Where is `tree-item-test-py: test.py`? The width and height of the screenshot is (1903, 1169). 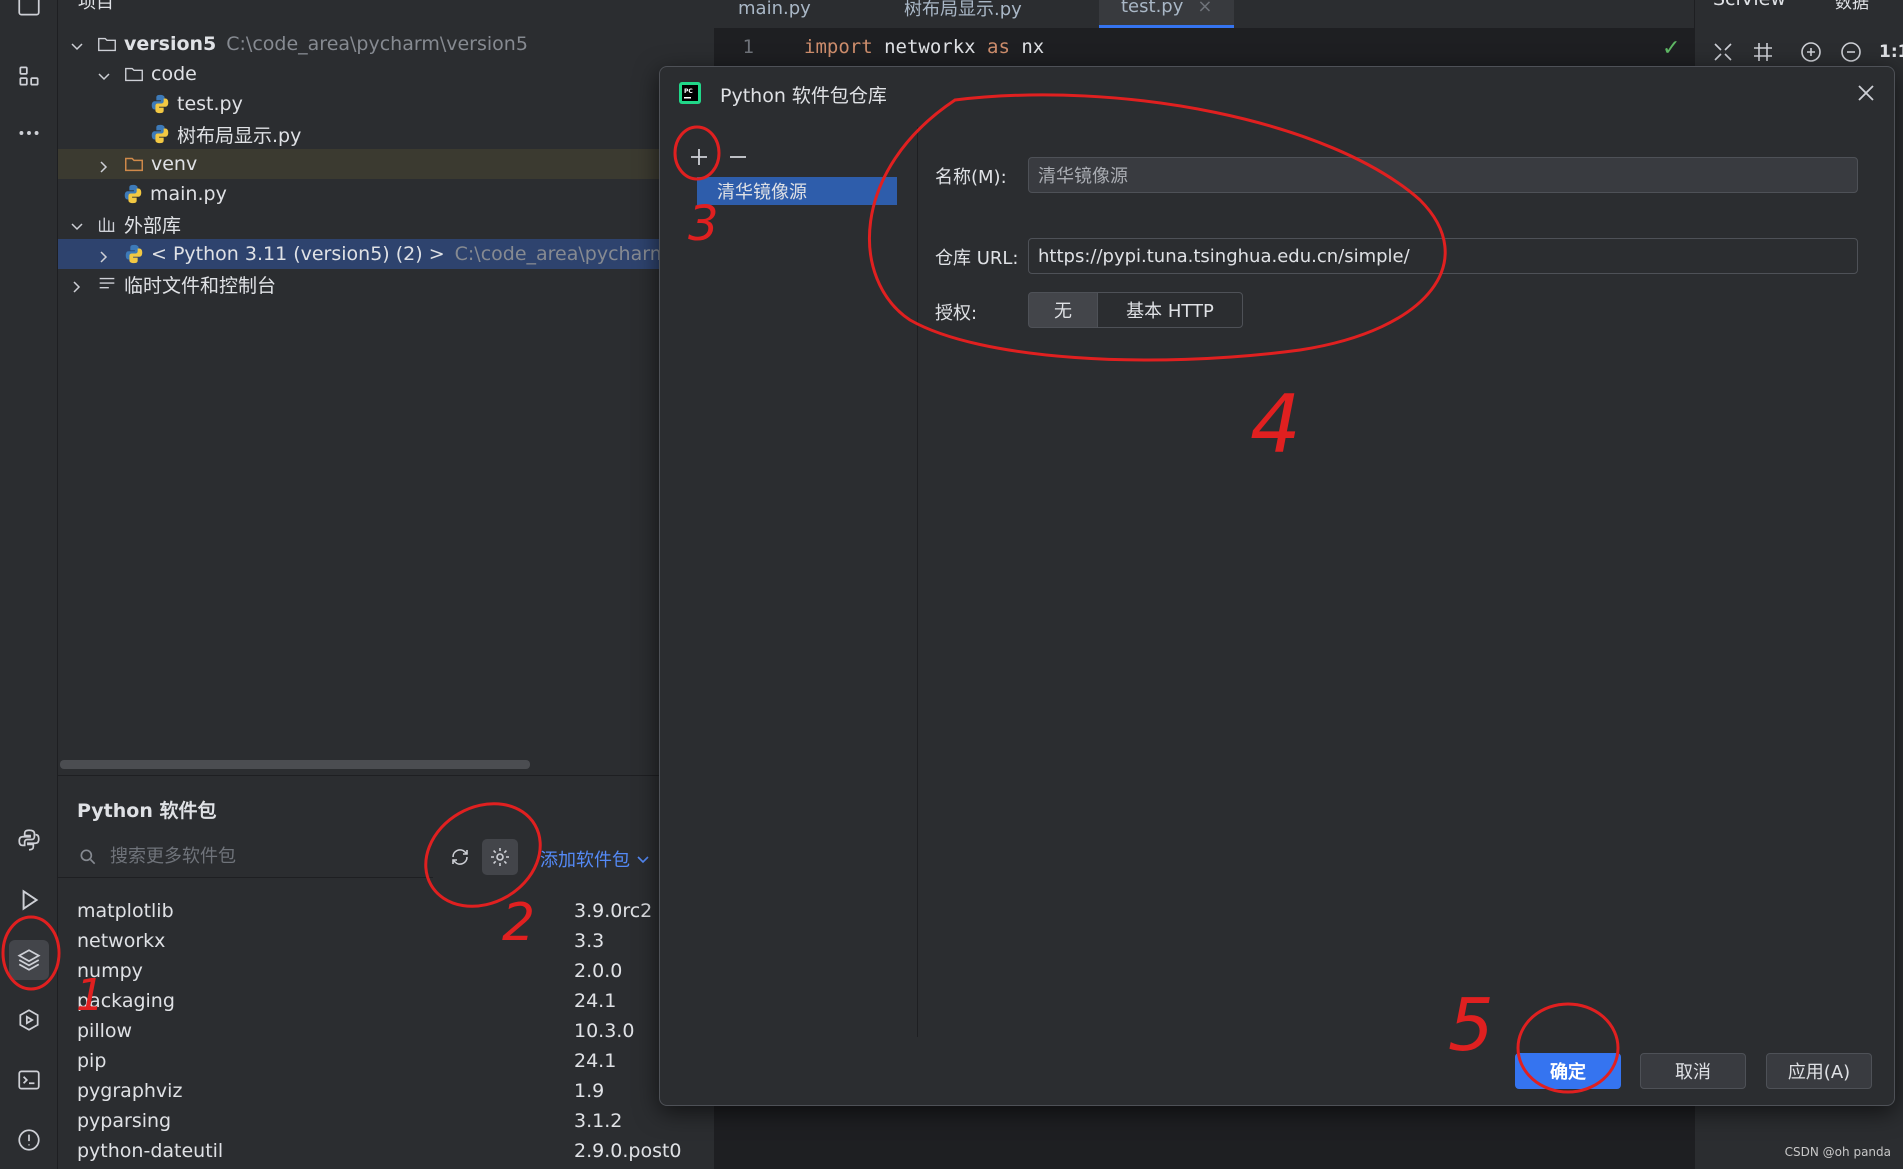 tree-item-test-py: test.py is located at coordinates (386, 104).